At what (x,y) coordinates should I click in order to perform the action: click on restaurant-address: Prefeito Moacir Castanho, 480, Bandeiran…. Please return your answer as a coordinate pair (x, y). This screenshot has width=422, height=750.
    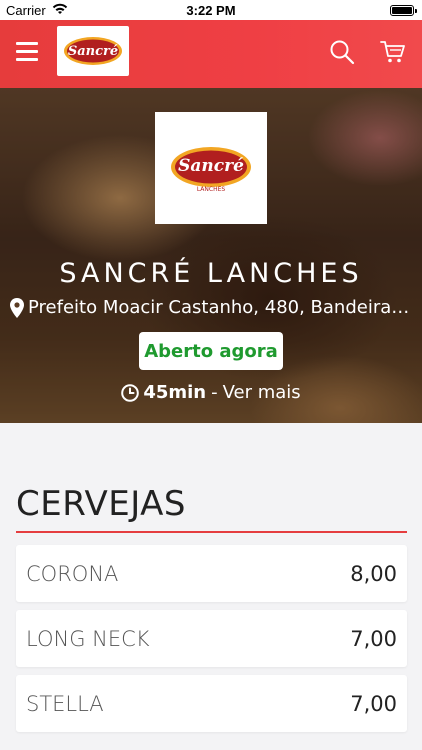
    Looking at the image, I should click on (221, 307).